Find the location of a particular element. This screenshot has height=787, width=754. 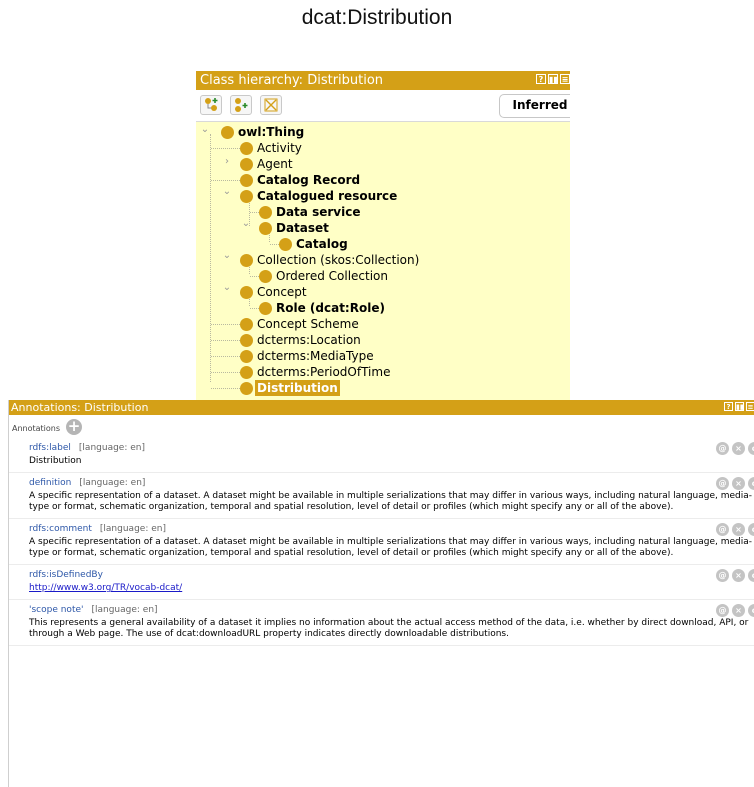

add-subclass-button is located at coordinates (211, 105).